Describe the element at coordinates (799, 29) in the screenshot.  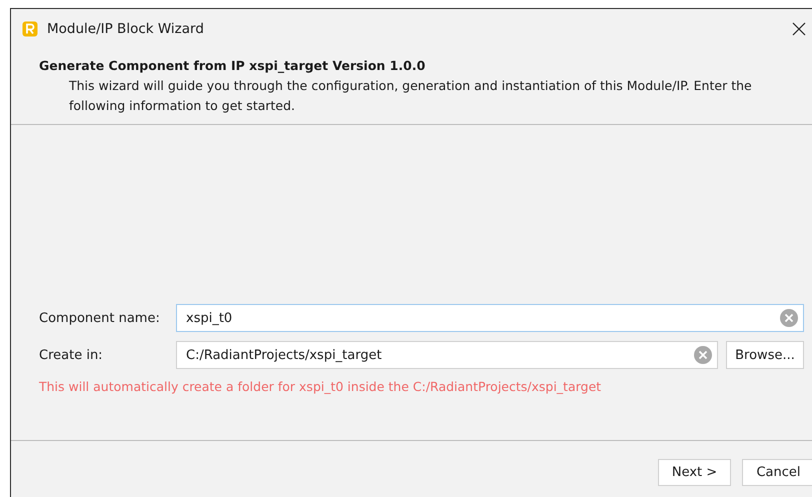
I see `close-icon` at that location.